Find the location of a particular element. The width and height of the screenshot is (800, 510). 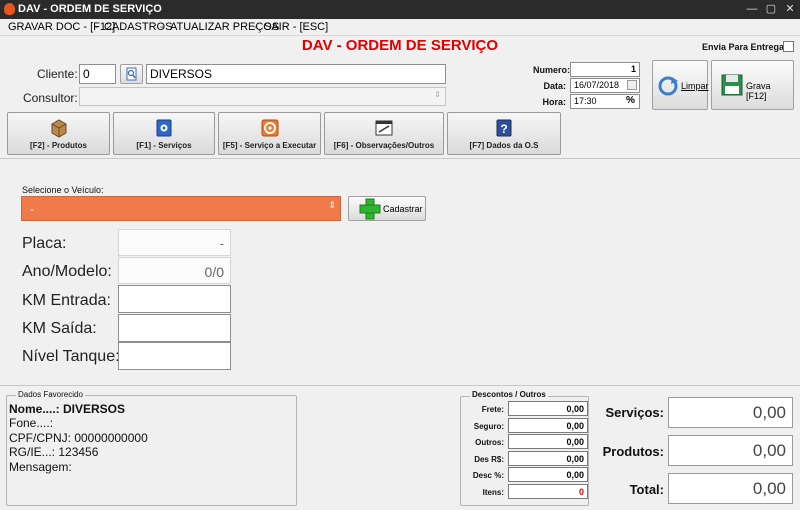

numero-label: Numero: is located at coordinates (552, 70).